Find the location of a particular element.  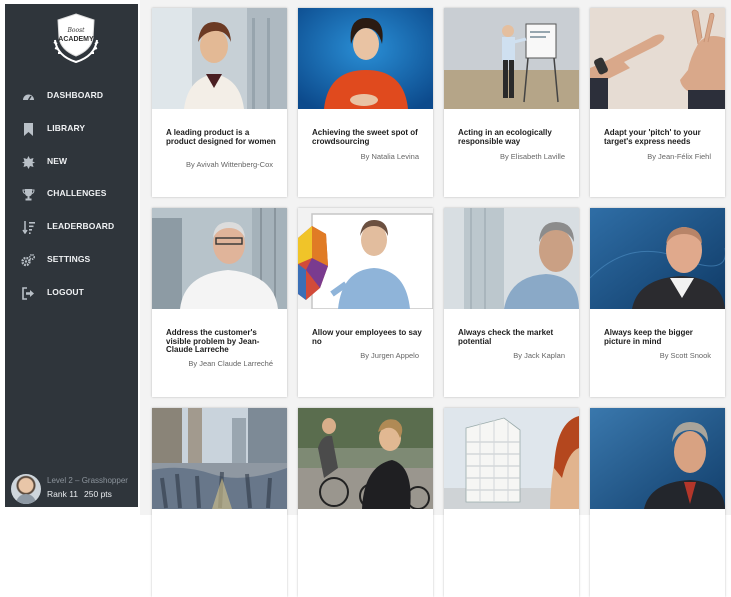

nav-item-leaderboard: LEADERBOARD is located at coordinates (71, 227).